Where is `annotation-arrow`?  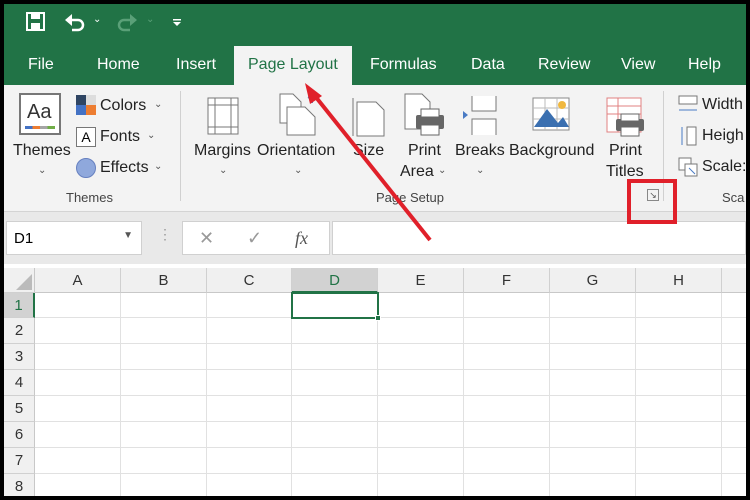 annotation-arrow is located at coordinates (372, 168).